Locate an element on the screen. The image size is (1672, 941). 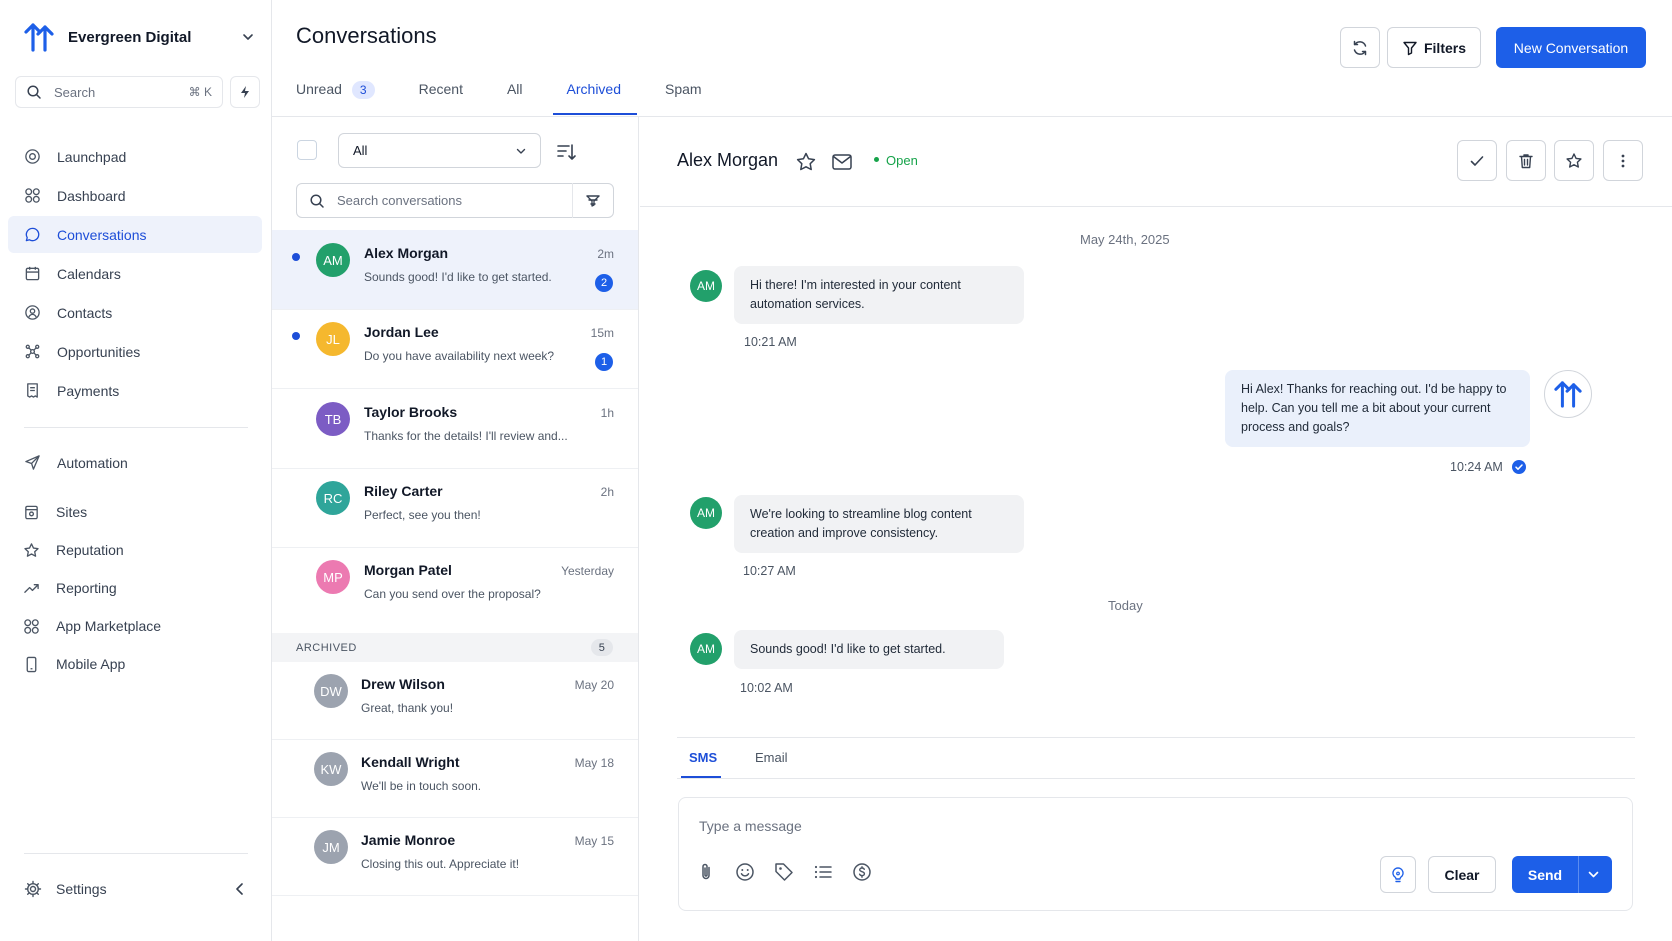
payment-dollar-icon is located at coordinates (862, 872).